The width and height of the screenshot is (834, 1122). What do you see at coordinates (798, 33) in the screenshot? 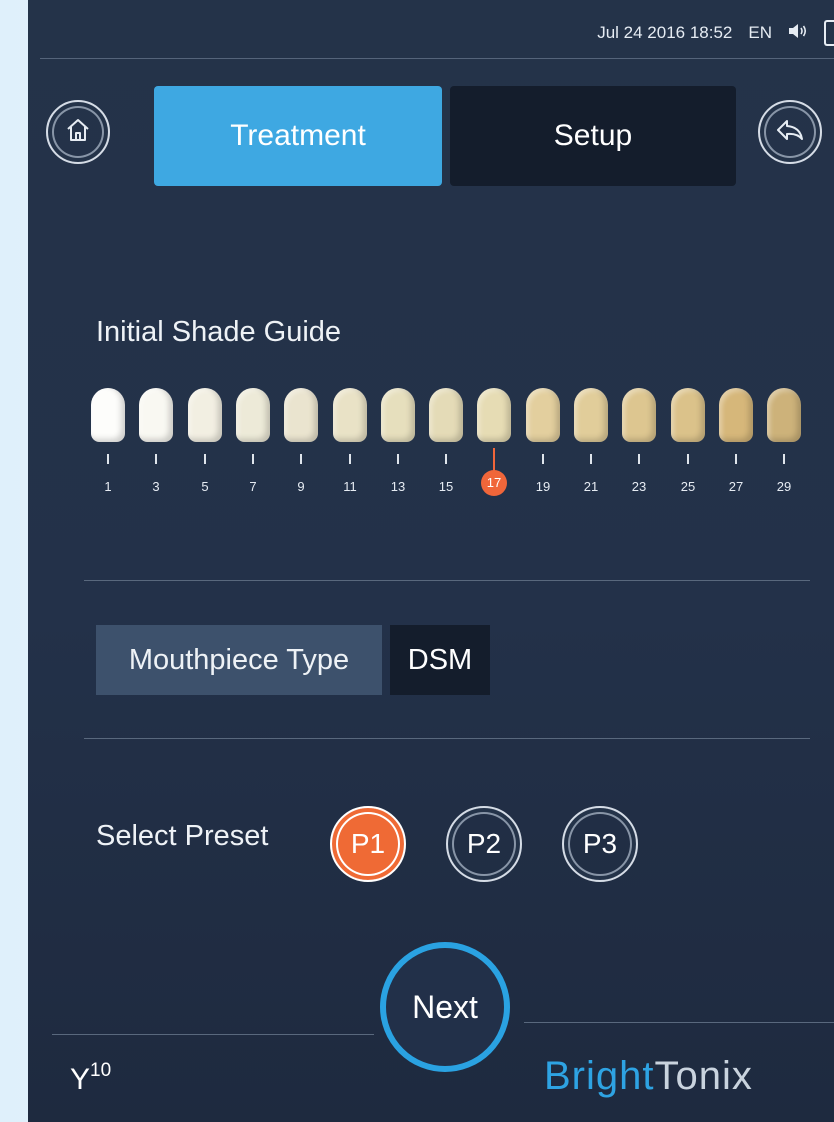
I see `speaker-icon` at bounding box center [798, 33].